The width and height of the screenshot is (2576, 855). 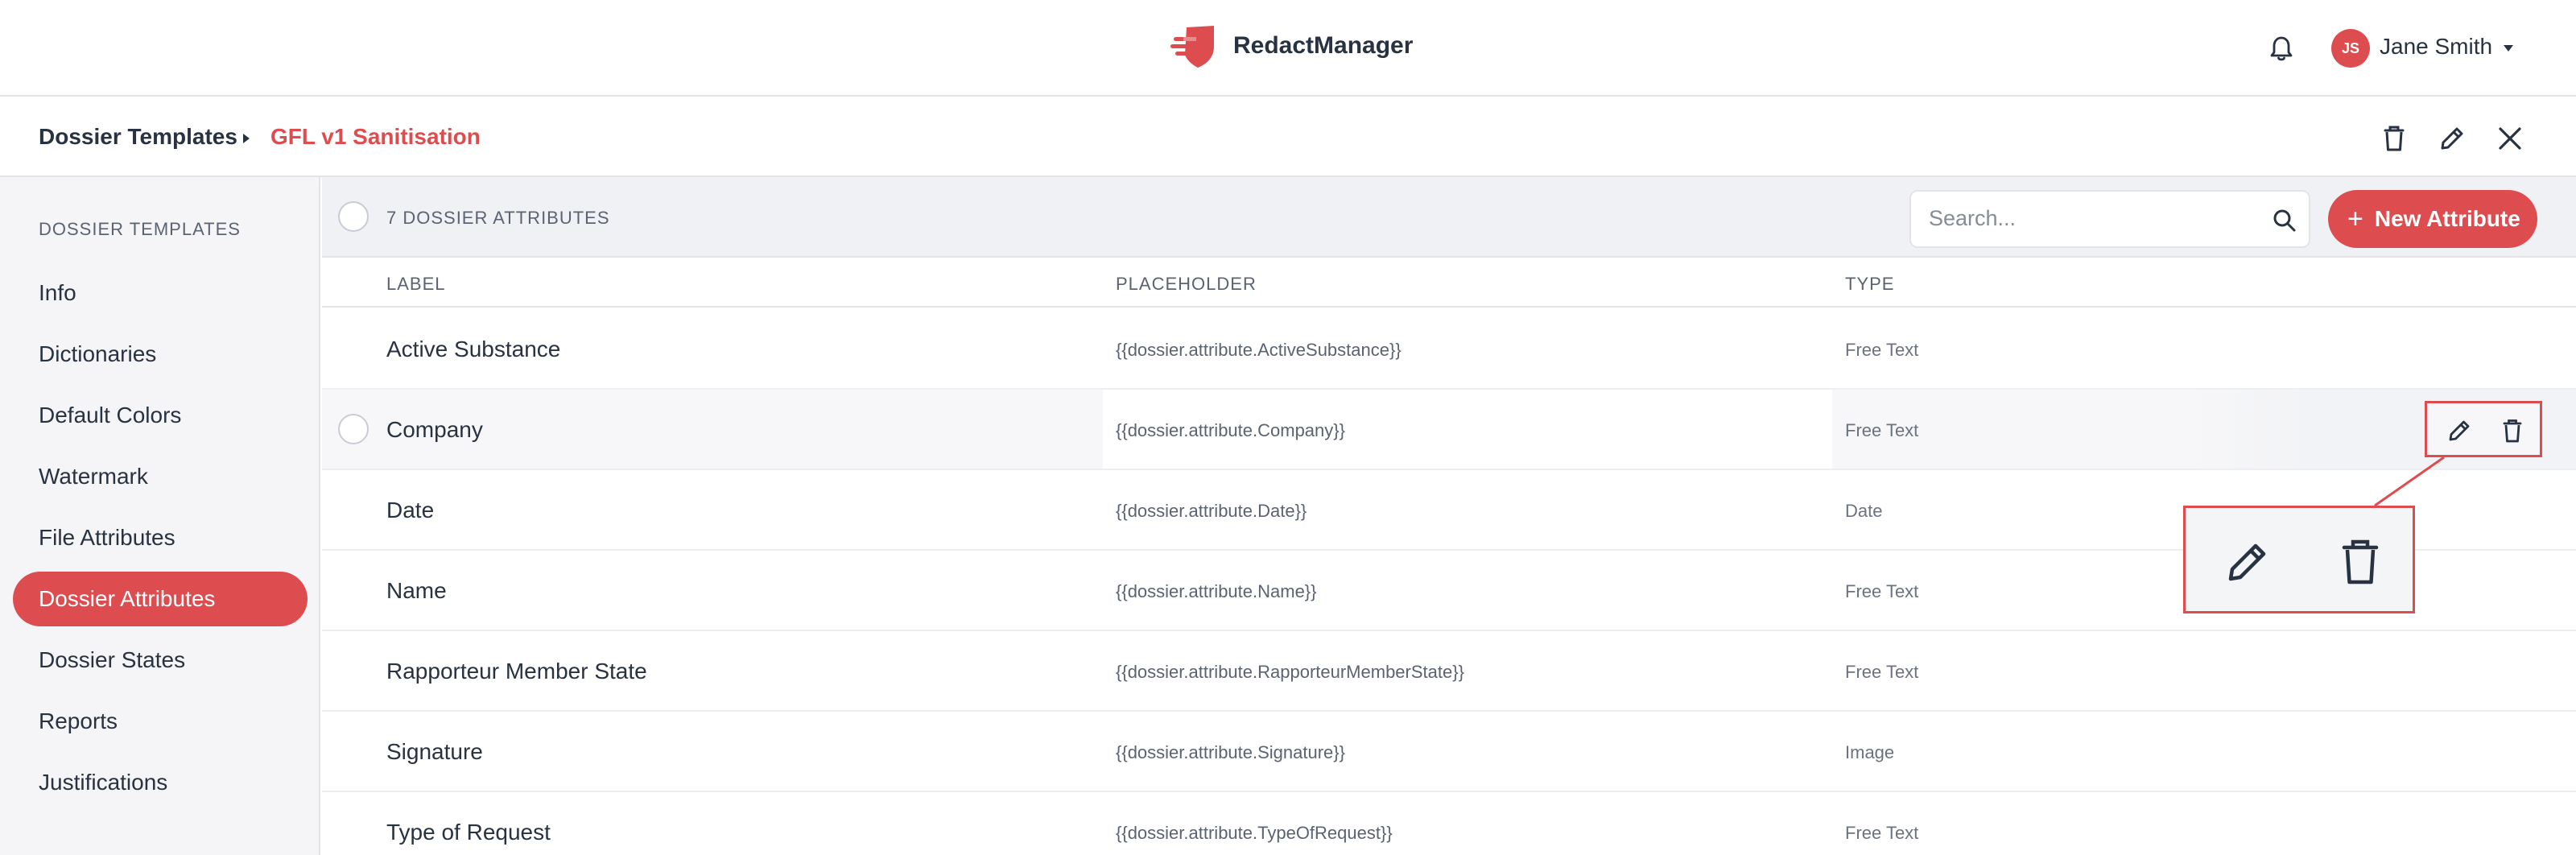 What do you see at coordinates (2459, 430) in the screenshot?
I see `edit-row-pencil-icon` at bounding box center [2459, 430].